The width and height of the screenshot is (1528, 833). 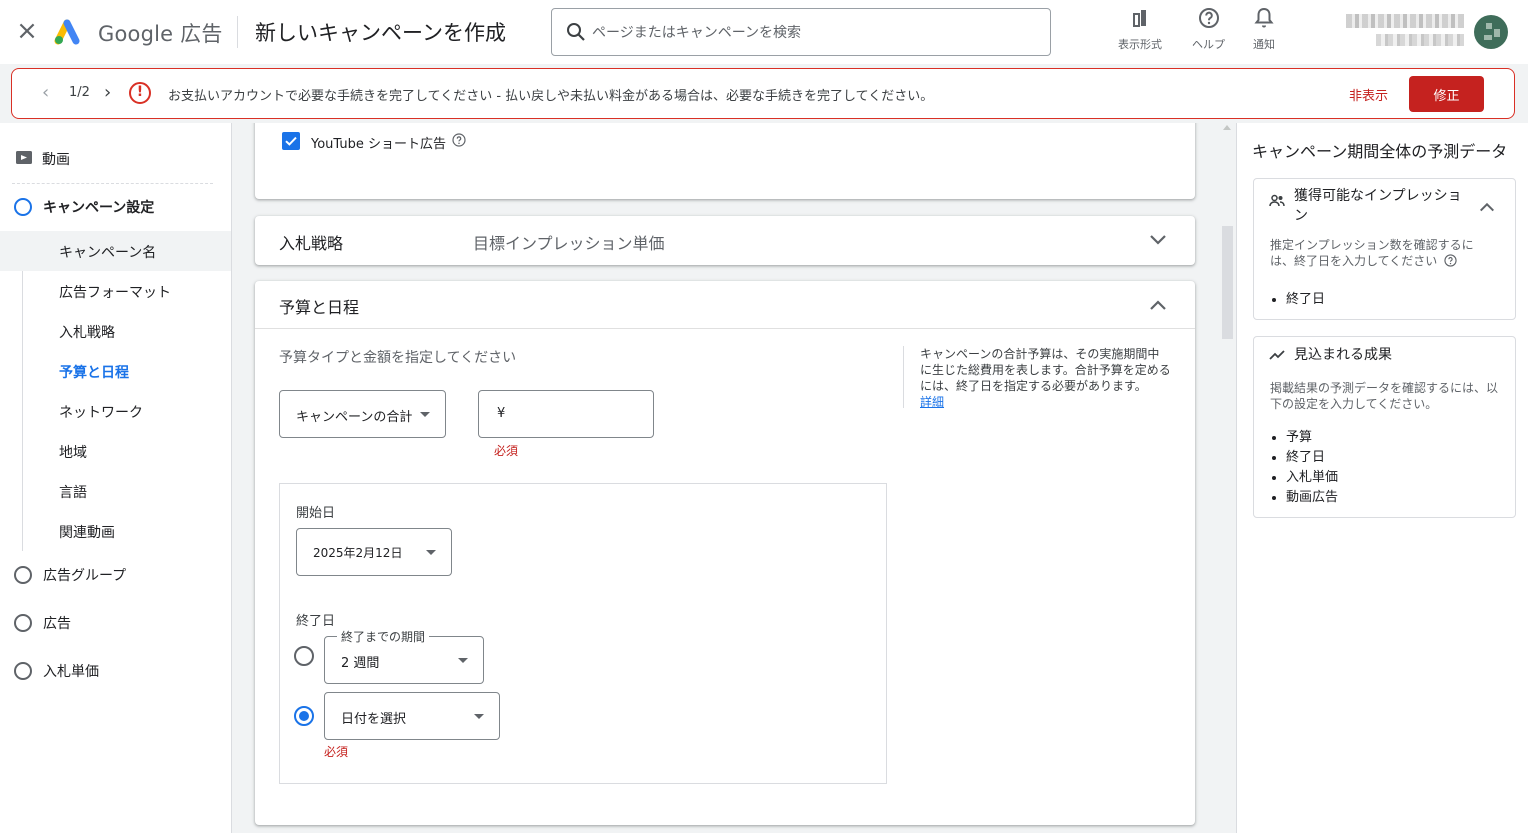 I want to click on sidebar-item-campaign-settings: キャンペーン設定, so click(x=115, y=207).